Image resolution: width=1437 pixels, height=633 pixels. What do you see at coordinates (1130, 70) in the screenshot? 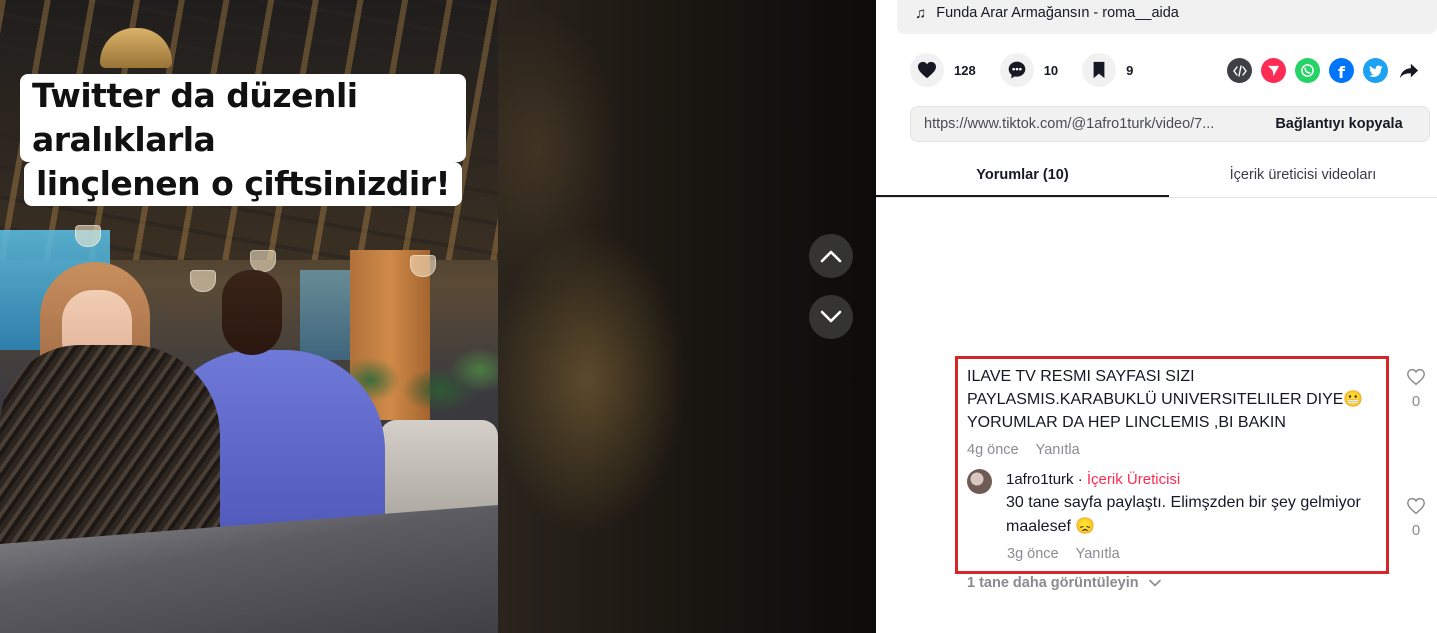
I see `save-count: 9` at bounding box center [1130, 70].